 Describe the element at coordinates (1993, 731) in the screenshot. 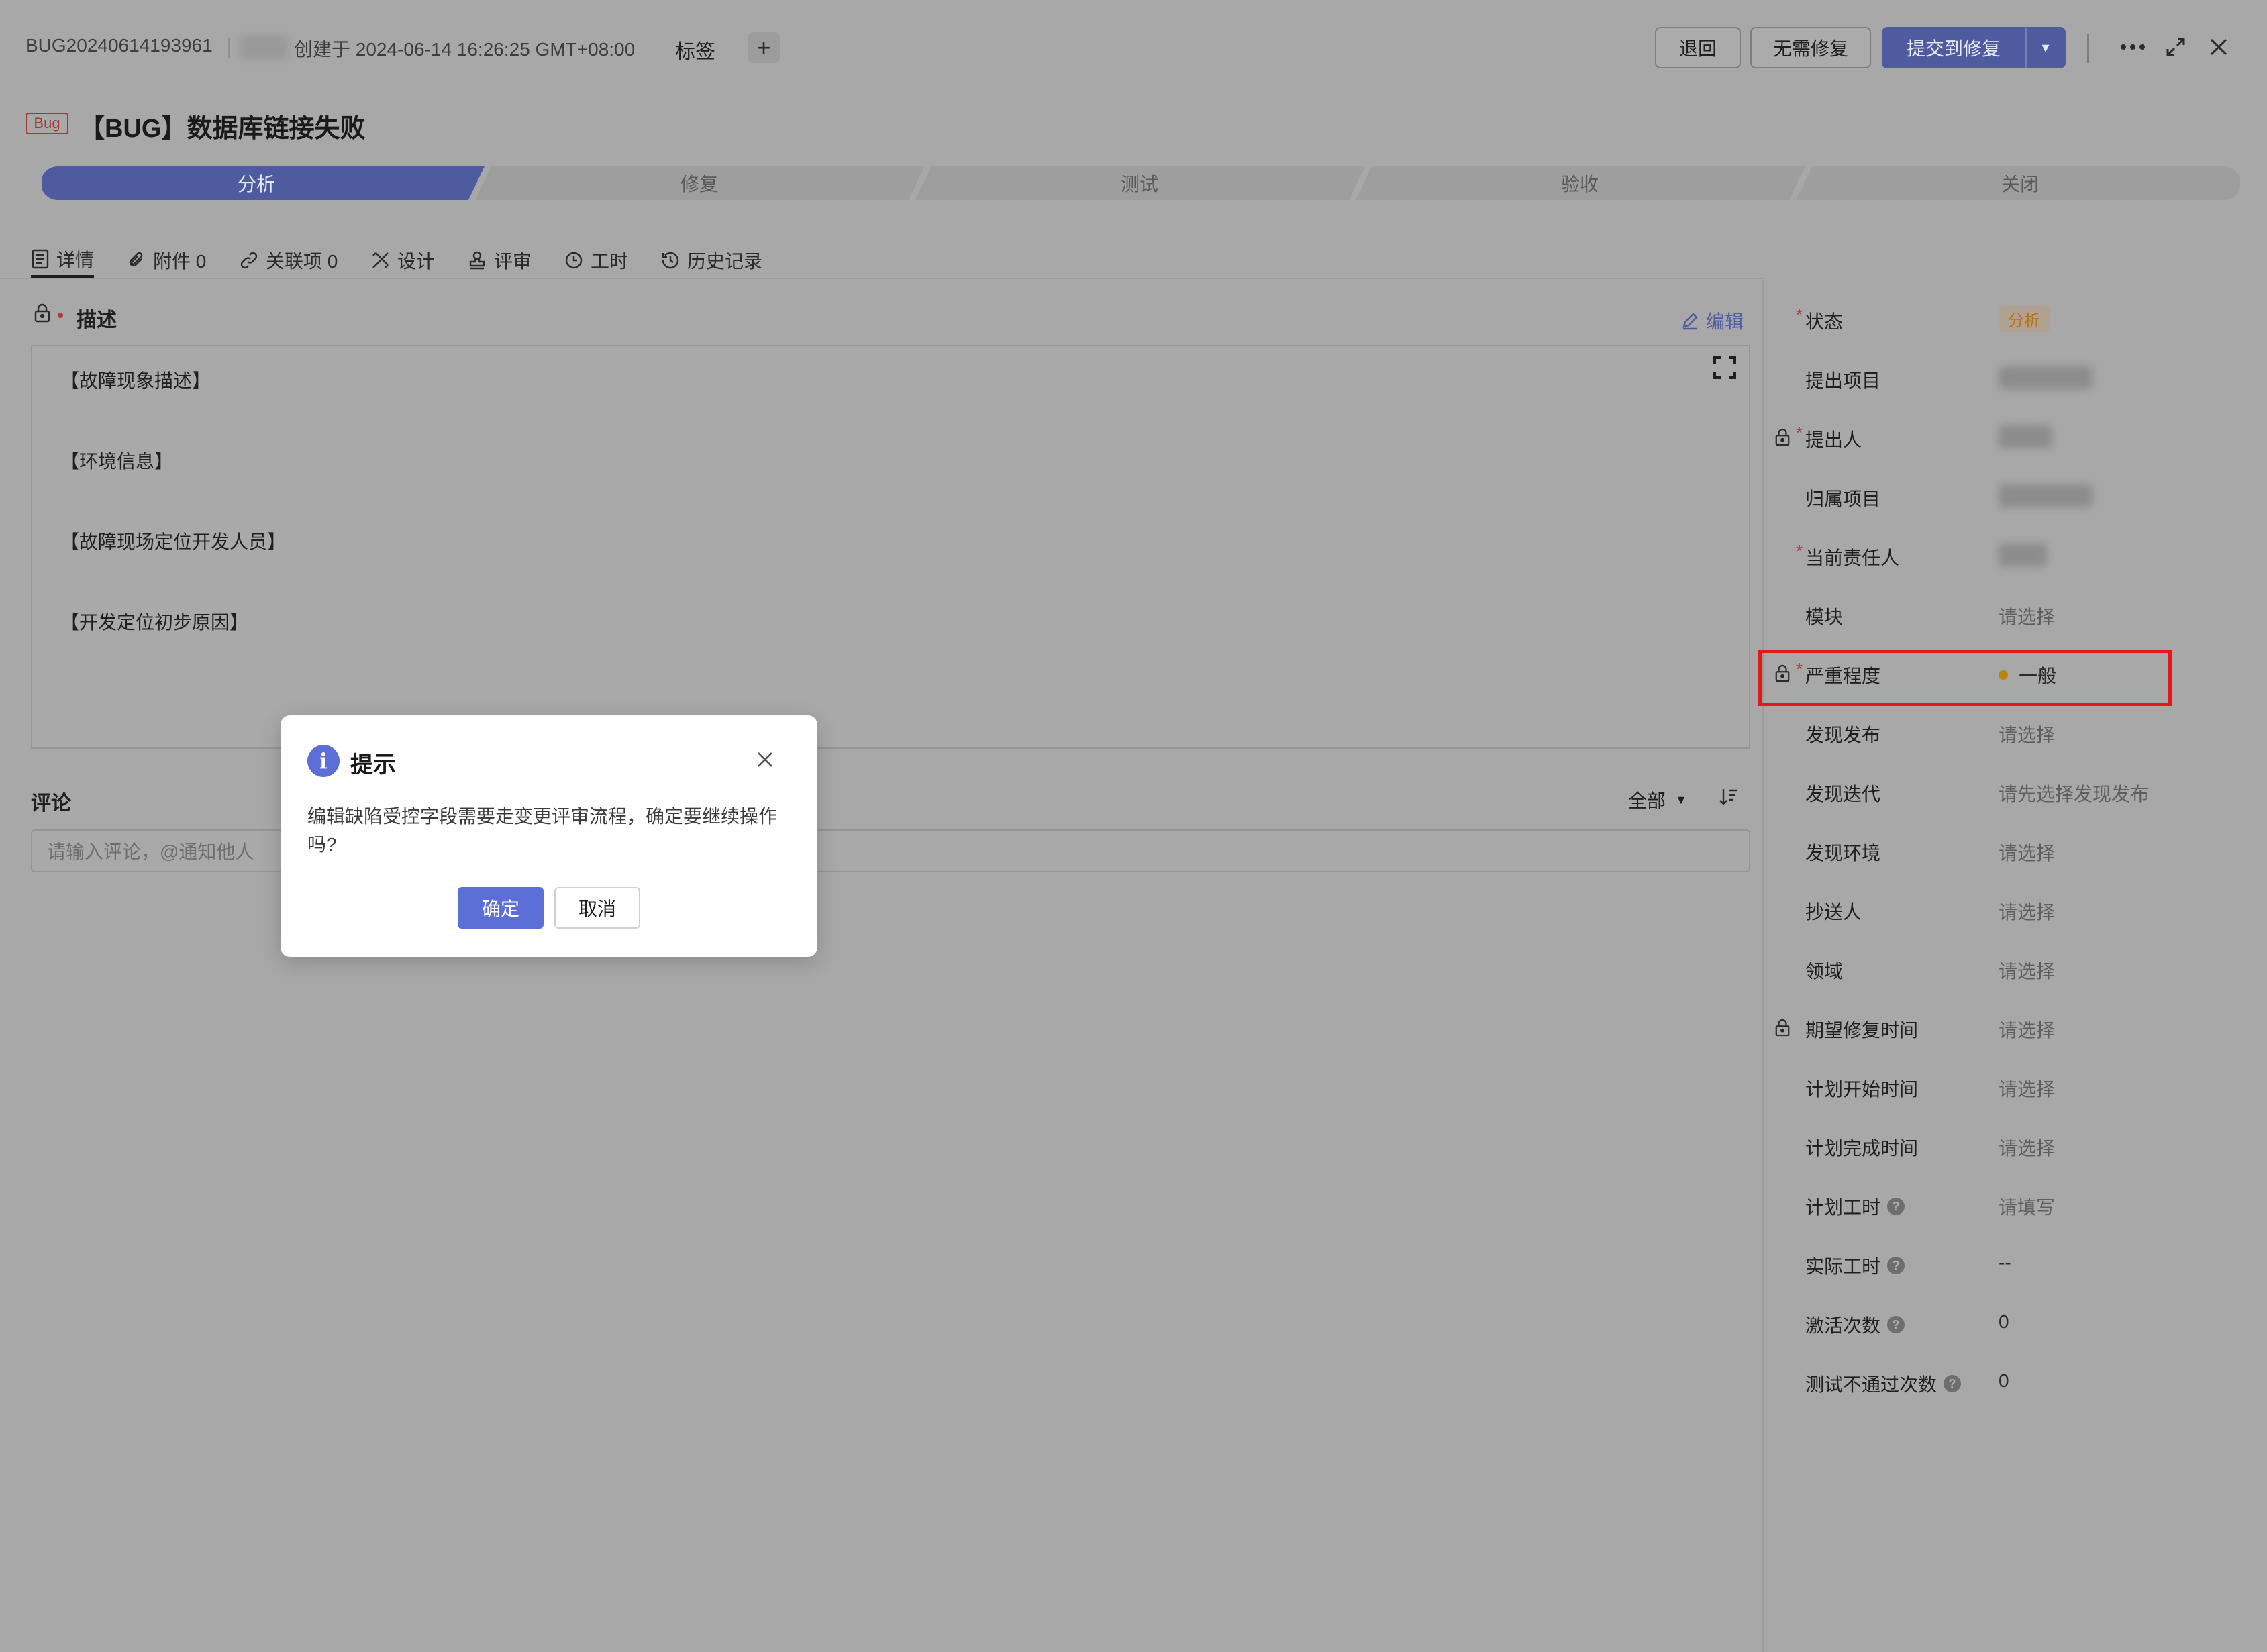

I see `field-found-release: 发现发布 请选择` at that location.